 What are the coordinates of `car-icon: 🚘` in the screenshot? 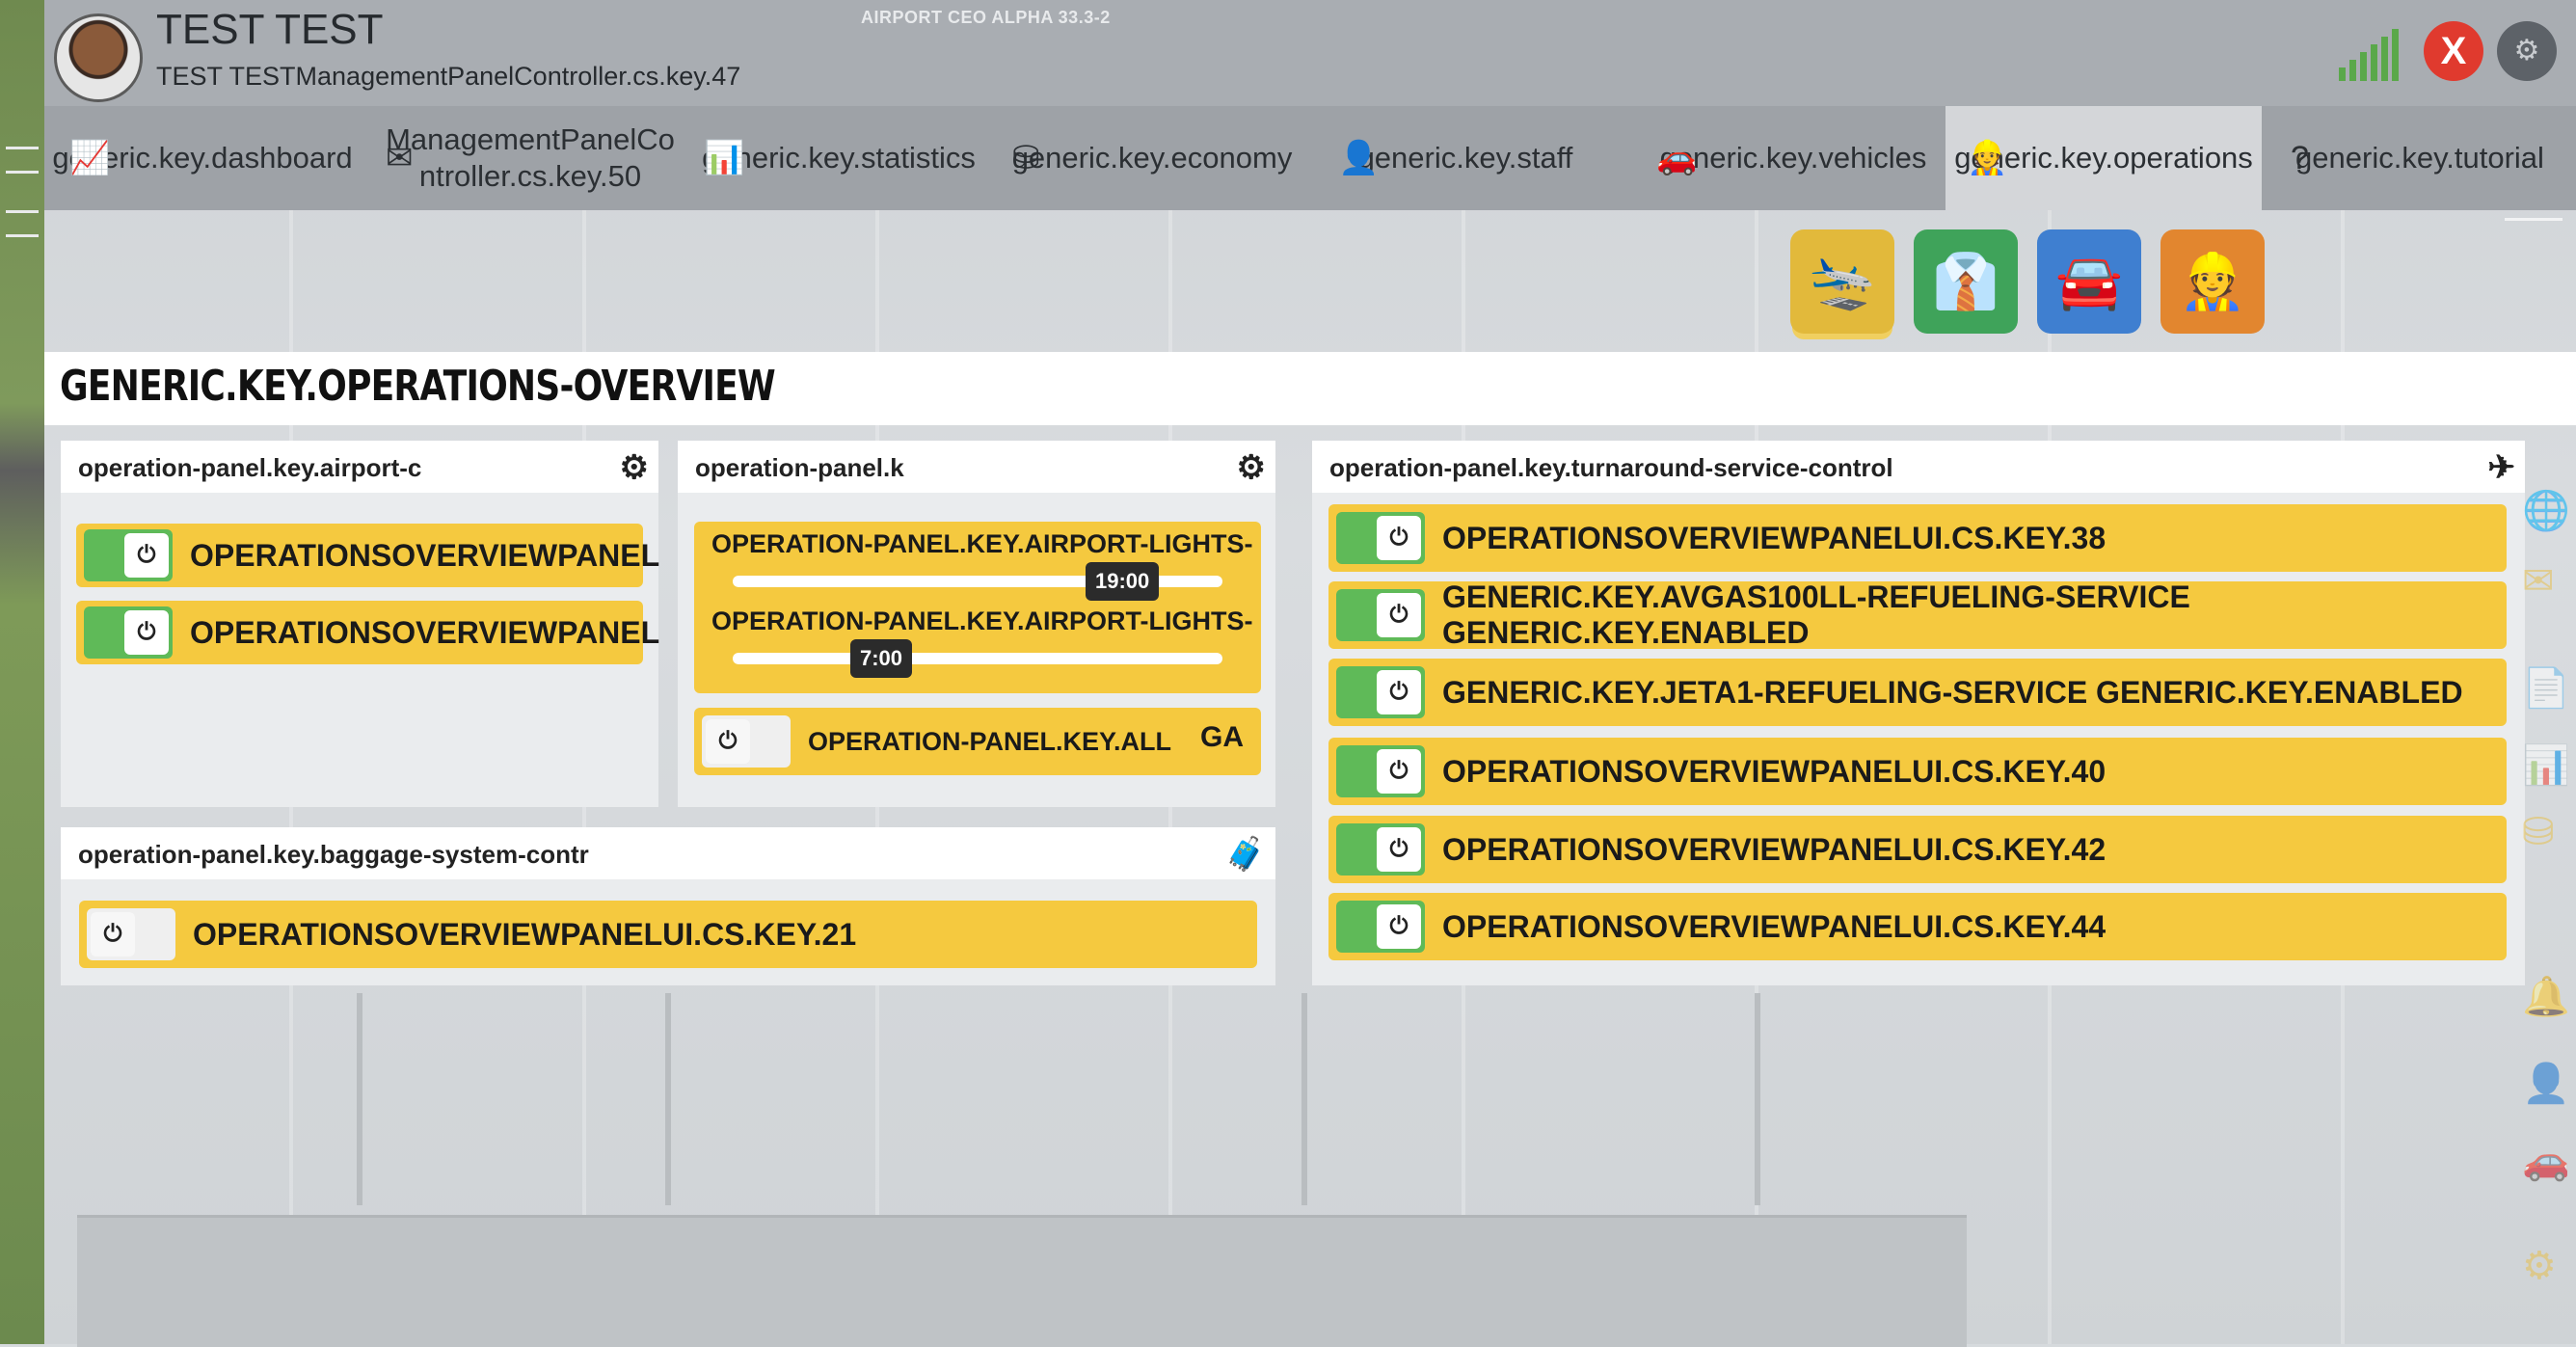 It's located at (2089, 282).